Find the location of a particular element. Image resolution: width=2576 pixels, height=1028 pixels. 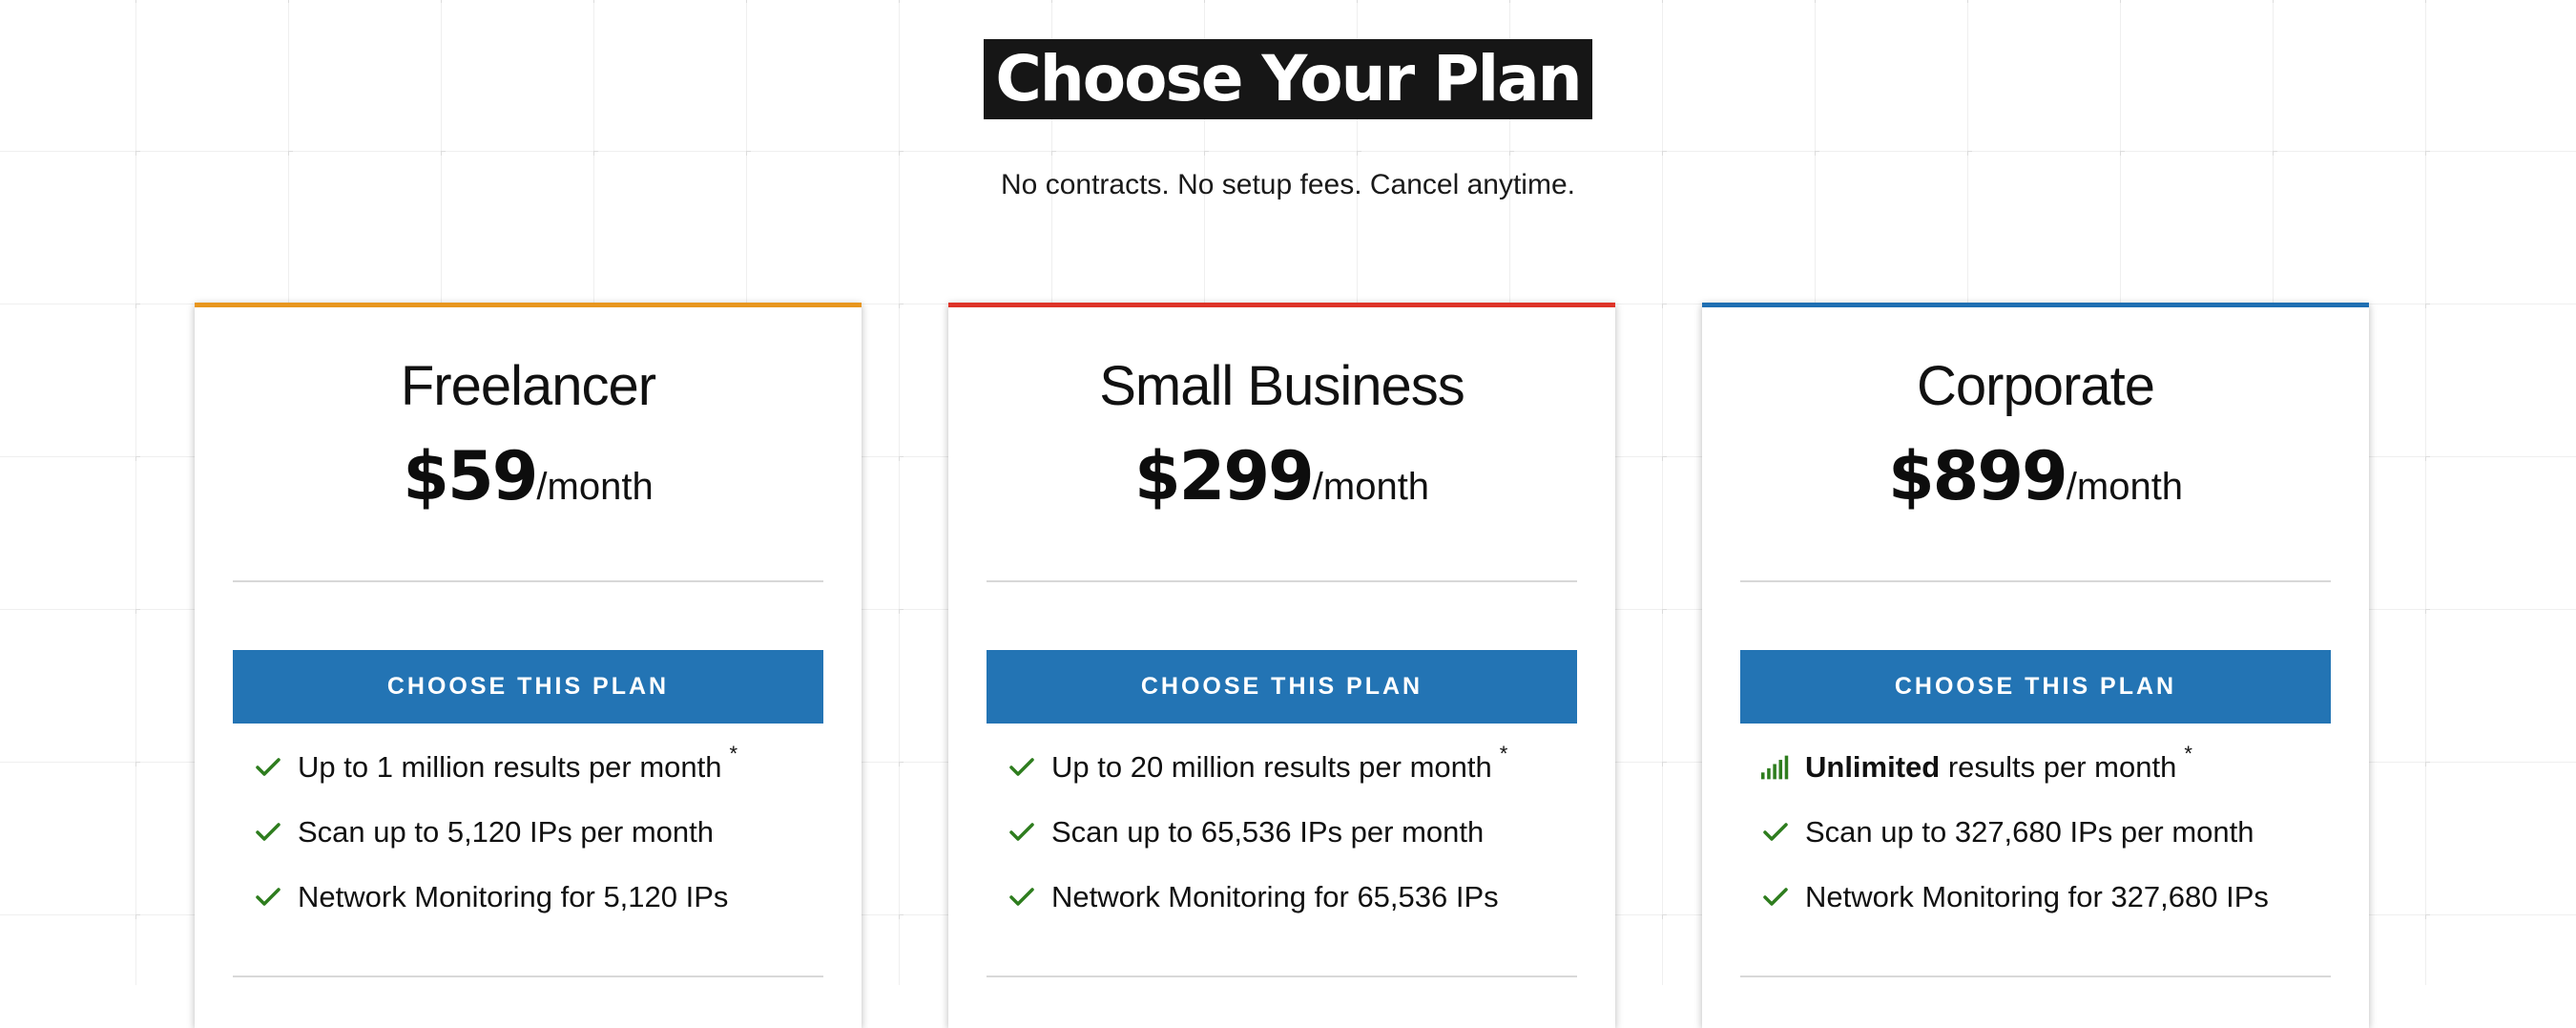

feature-highlight: Unlimited is located at coordinates (1873, 767).